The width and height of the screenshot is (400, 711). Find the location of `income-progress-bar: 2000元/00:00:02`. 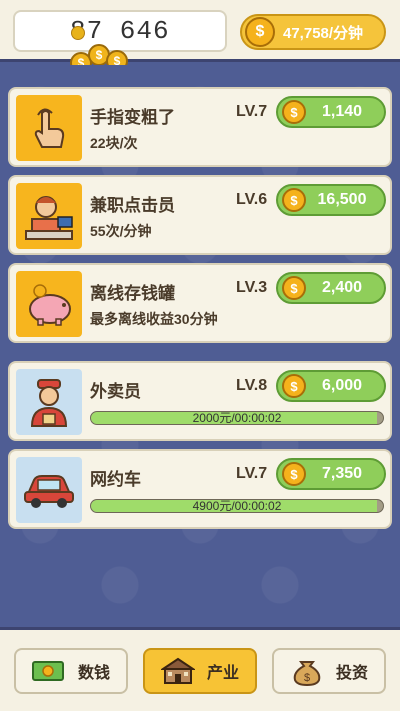

income-progress-bar: 2000元/00:00:02 is located at coordinates (237, 418).